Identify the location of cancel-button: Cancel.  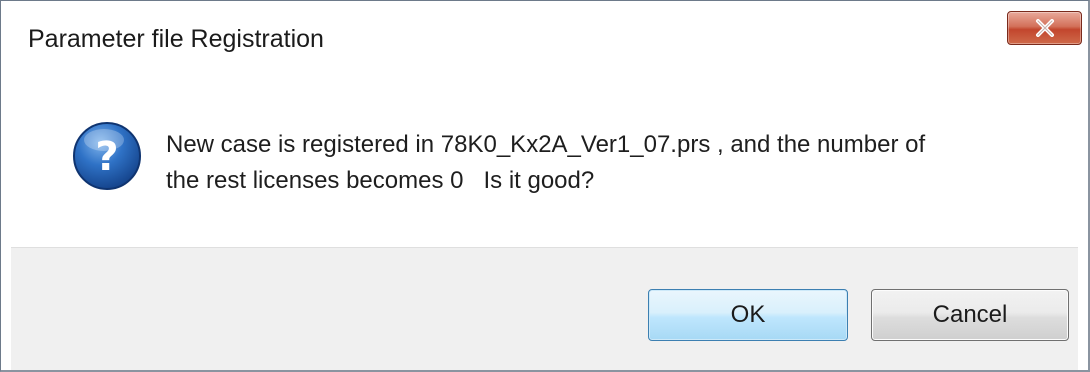
(970, 315).